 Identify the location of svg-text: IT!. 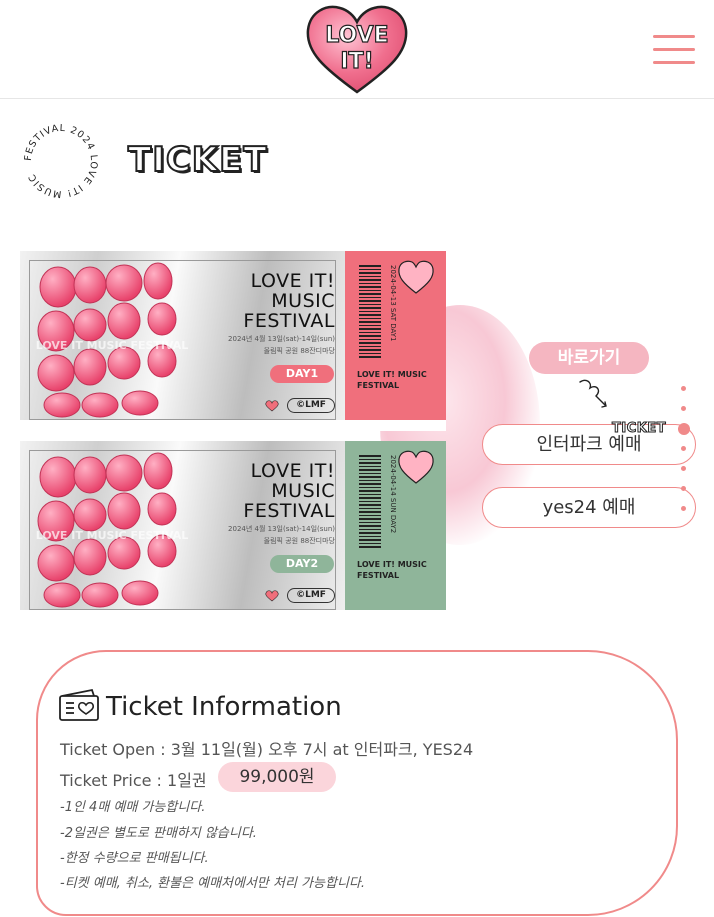
(356, 61).